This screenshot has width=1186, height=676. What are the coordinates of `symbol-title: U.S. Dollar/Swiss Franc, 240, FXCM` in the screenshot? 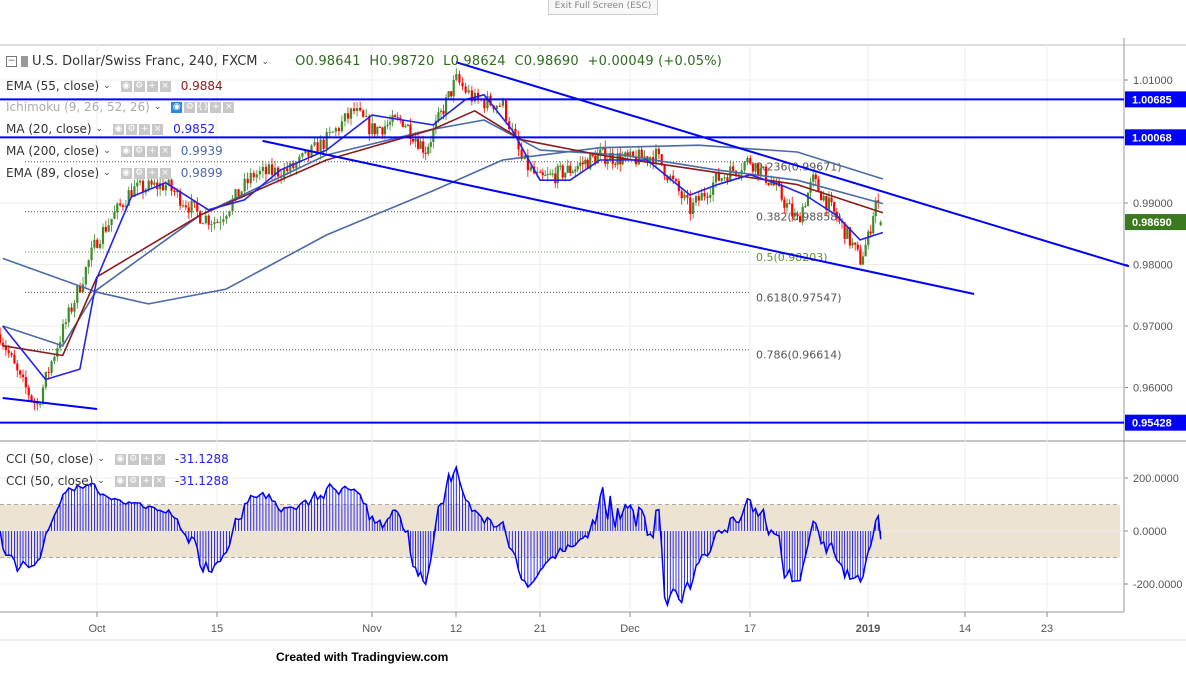 It's located at (145, 61).